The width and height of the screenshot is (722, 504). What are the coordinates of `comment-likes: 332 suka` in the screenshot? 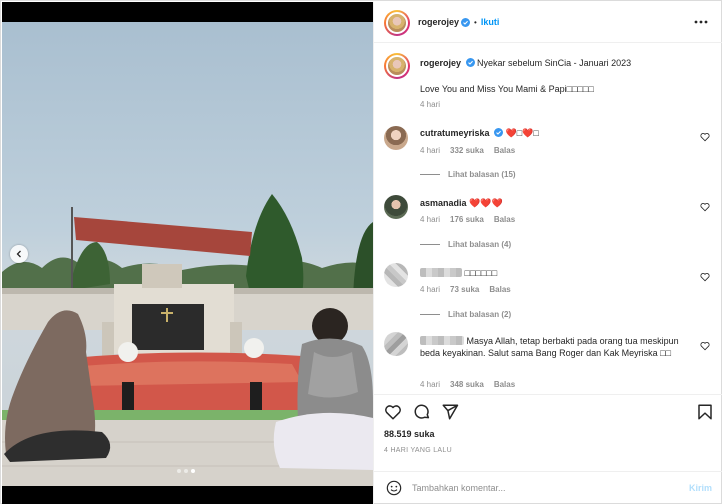 It's located at (467, 150).